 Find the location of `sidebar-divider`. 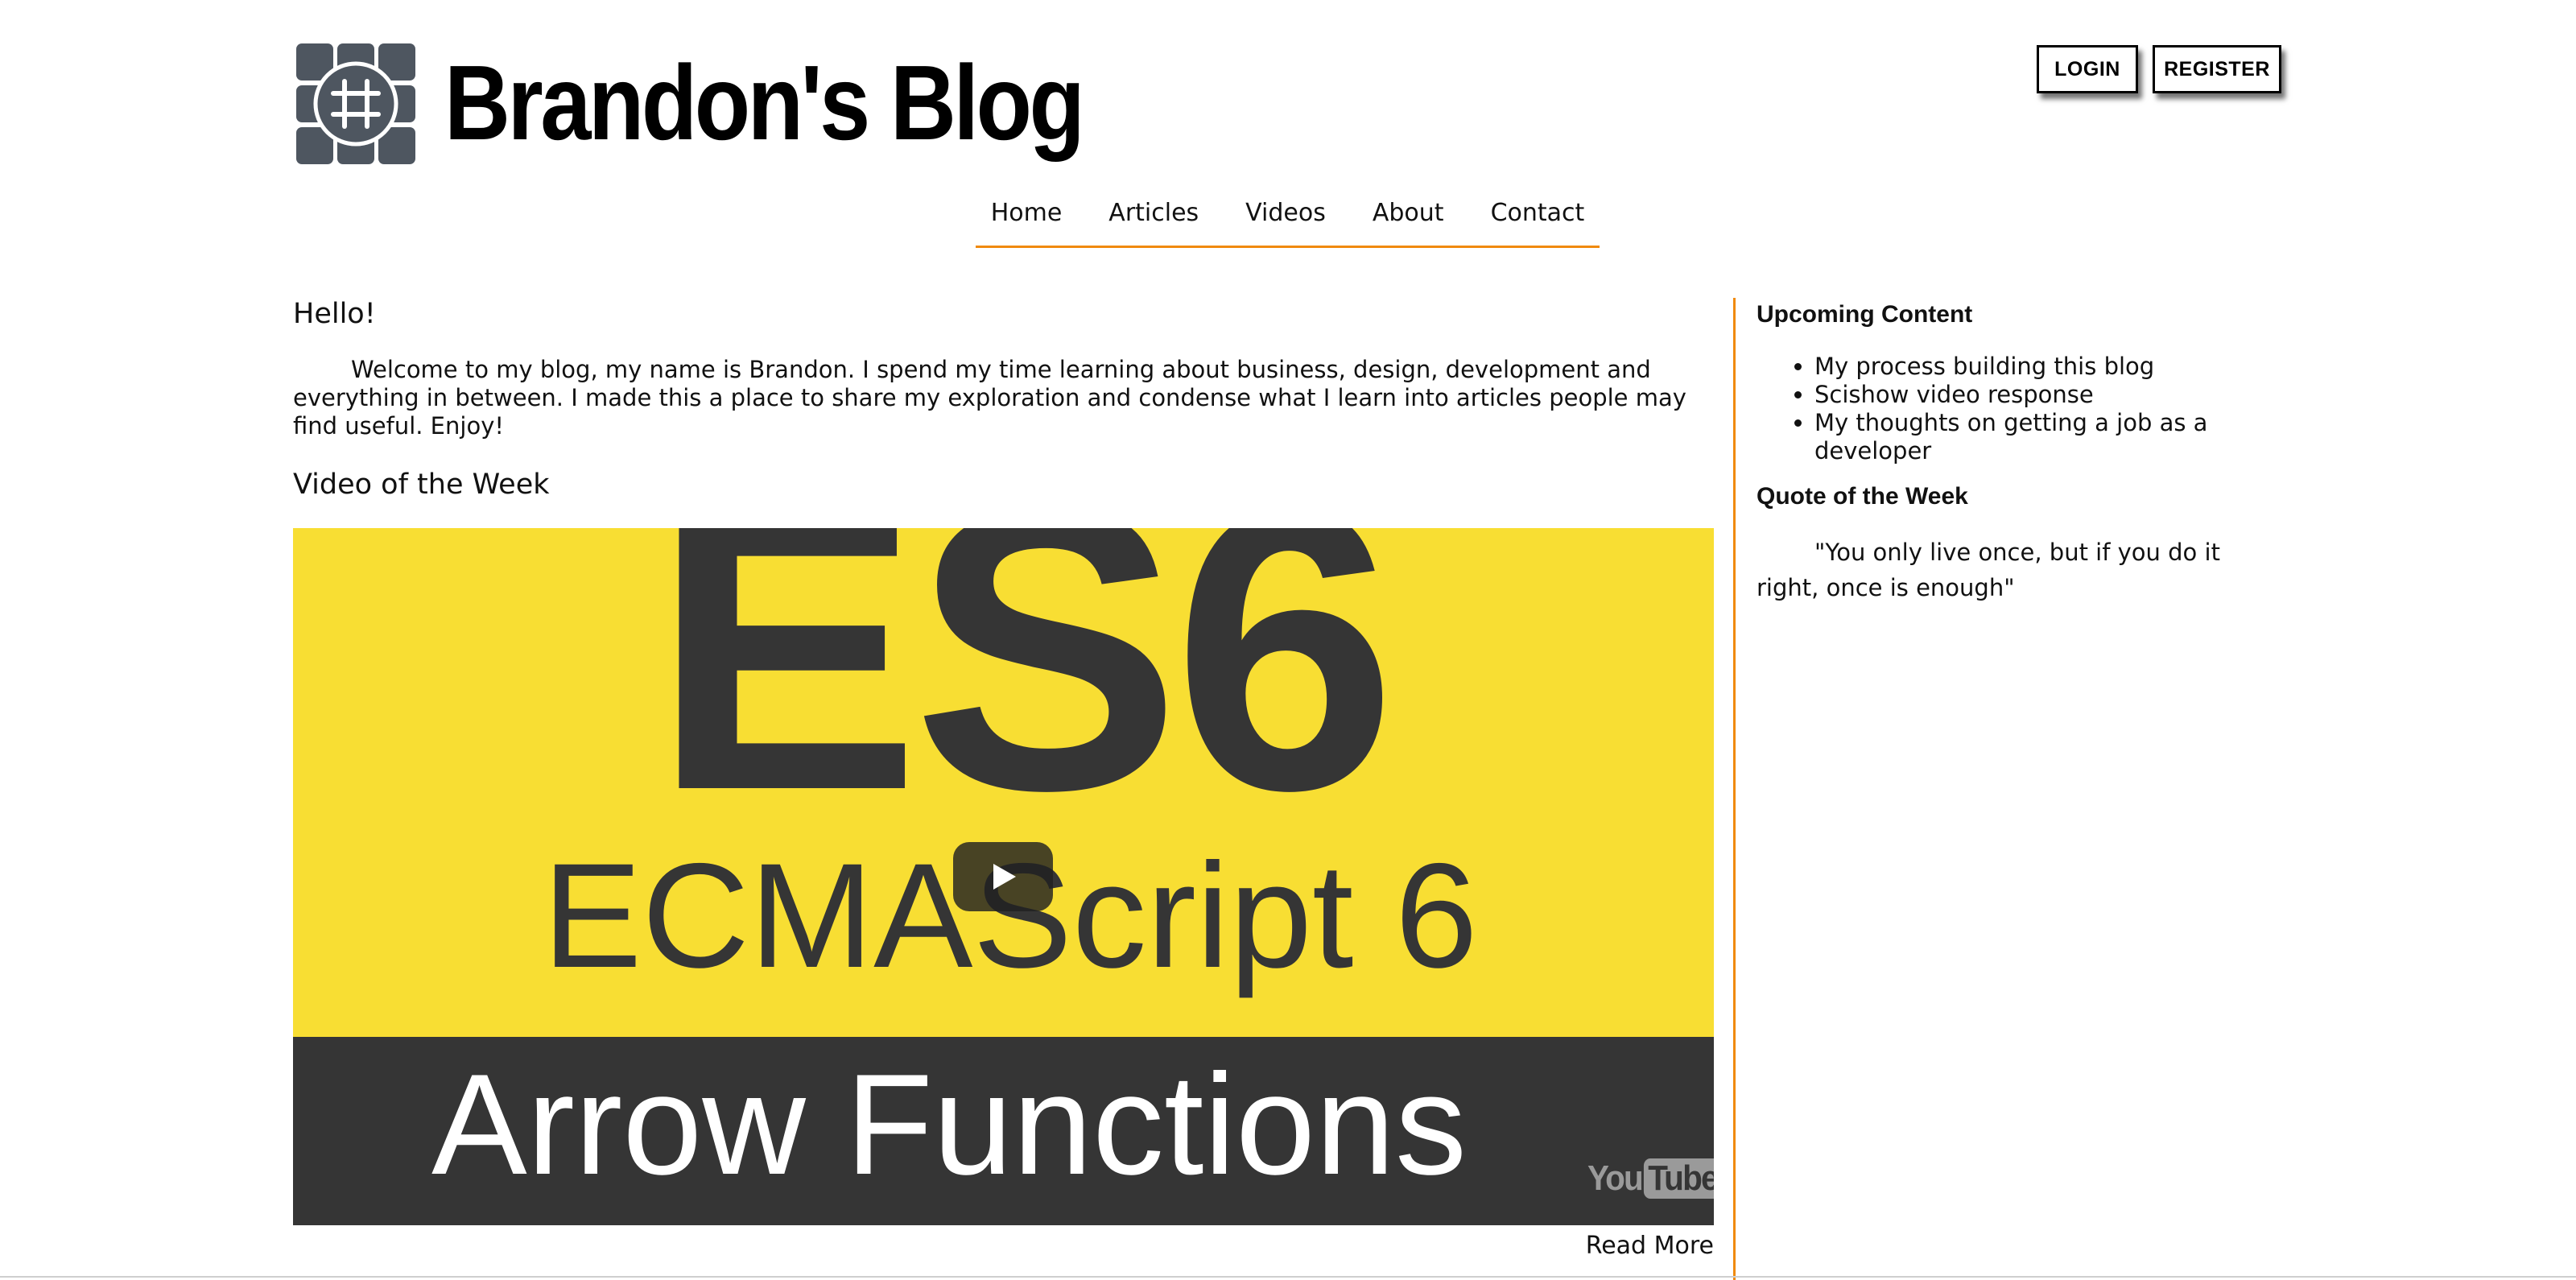

sidebar-divider is located at coordinates (1734, 789).